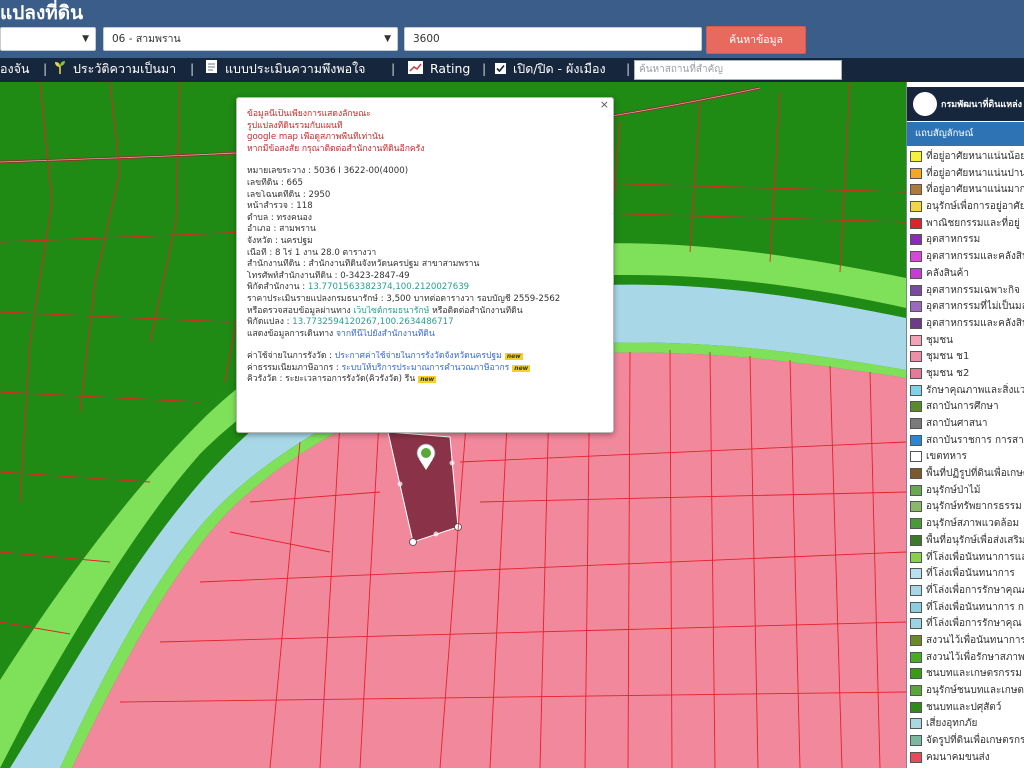 The height and width of the screenshot is (768, 1024). What do you see at coordinates (965, 374) in the screenshot?
I see `legend-item: ชุมชน ช2` at bounding box center [965, 374].